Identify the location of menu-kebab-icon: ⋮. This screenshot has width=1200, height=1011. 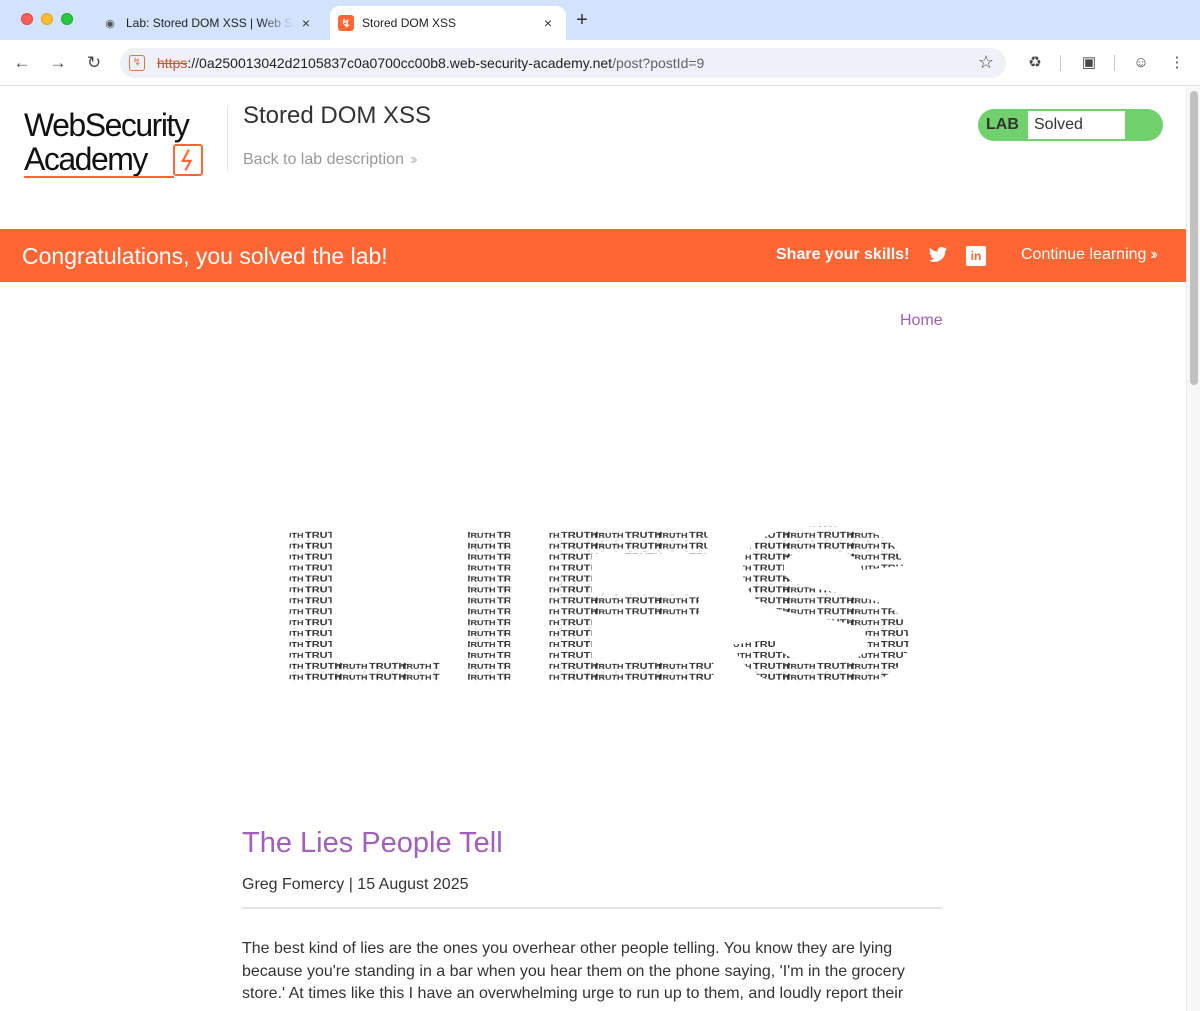
(1177, 63).